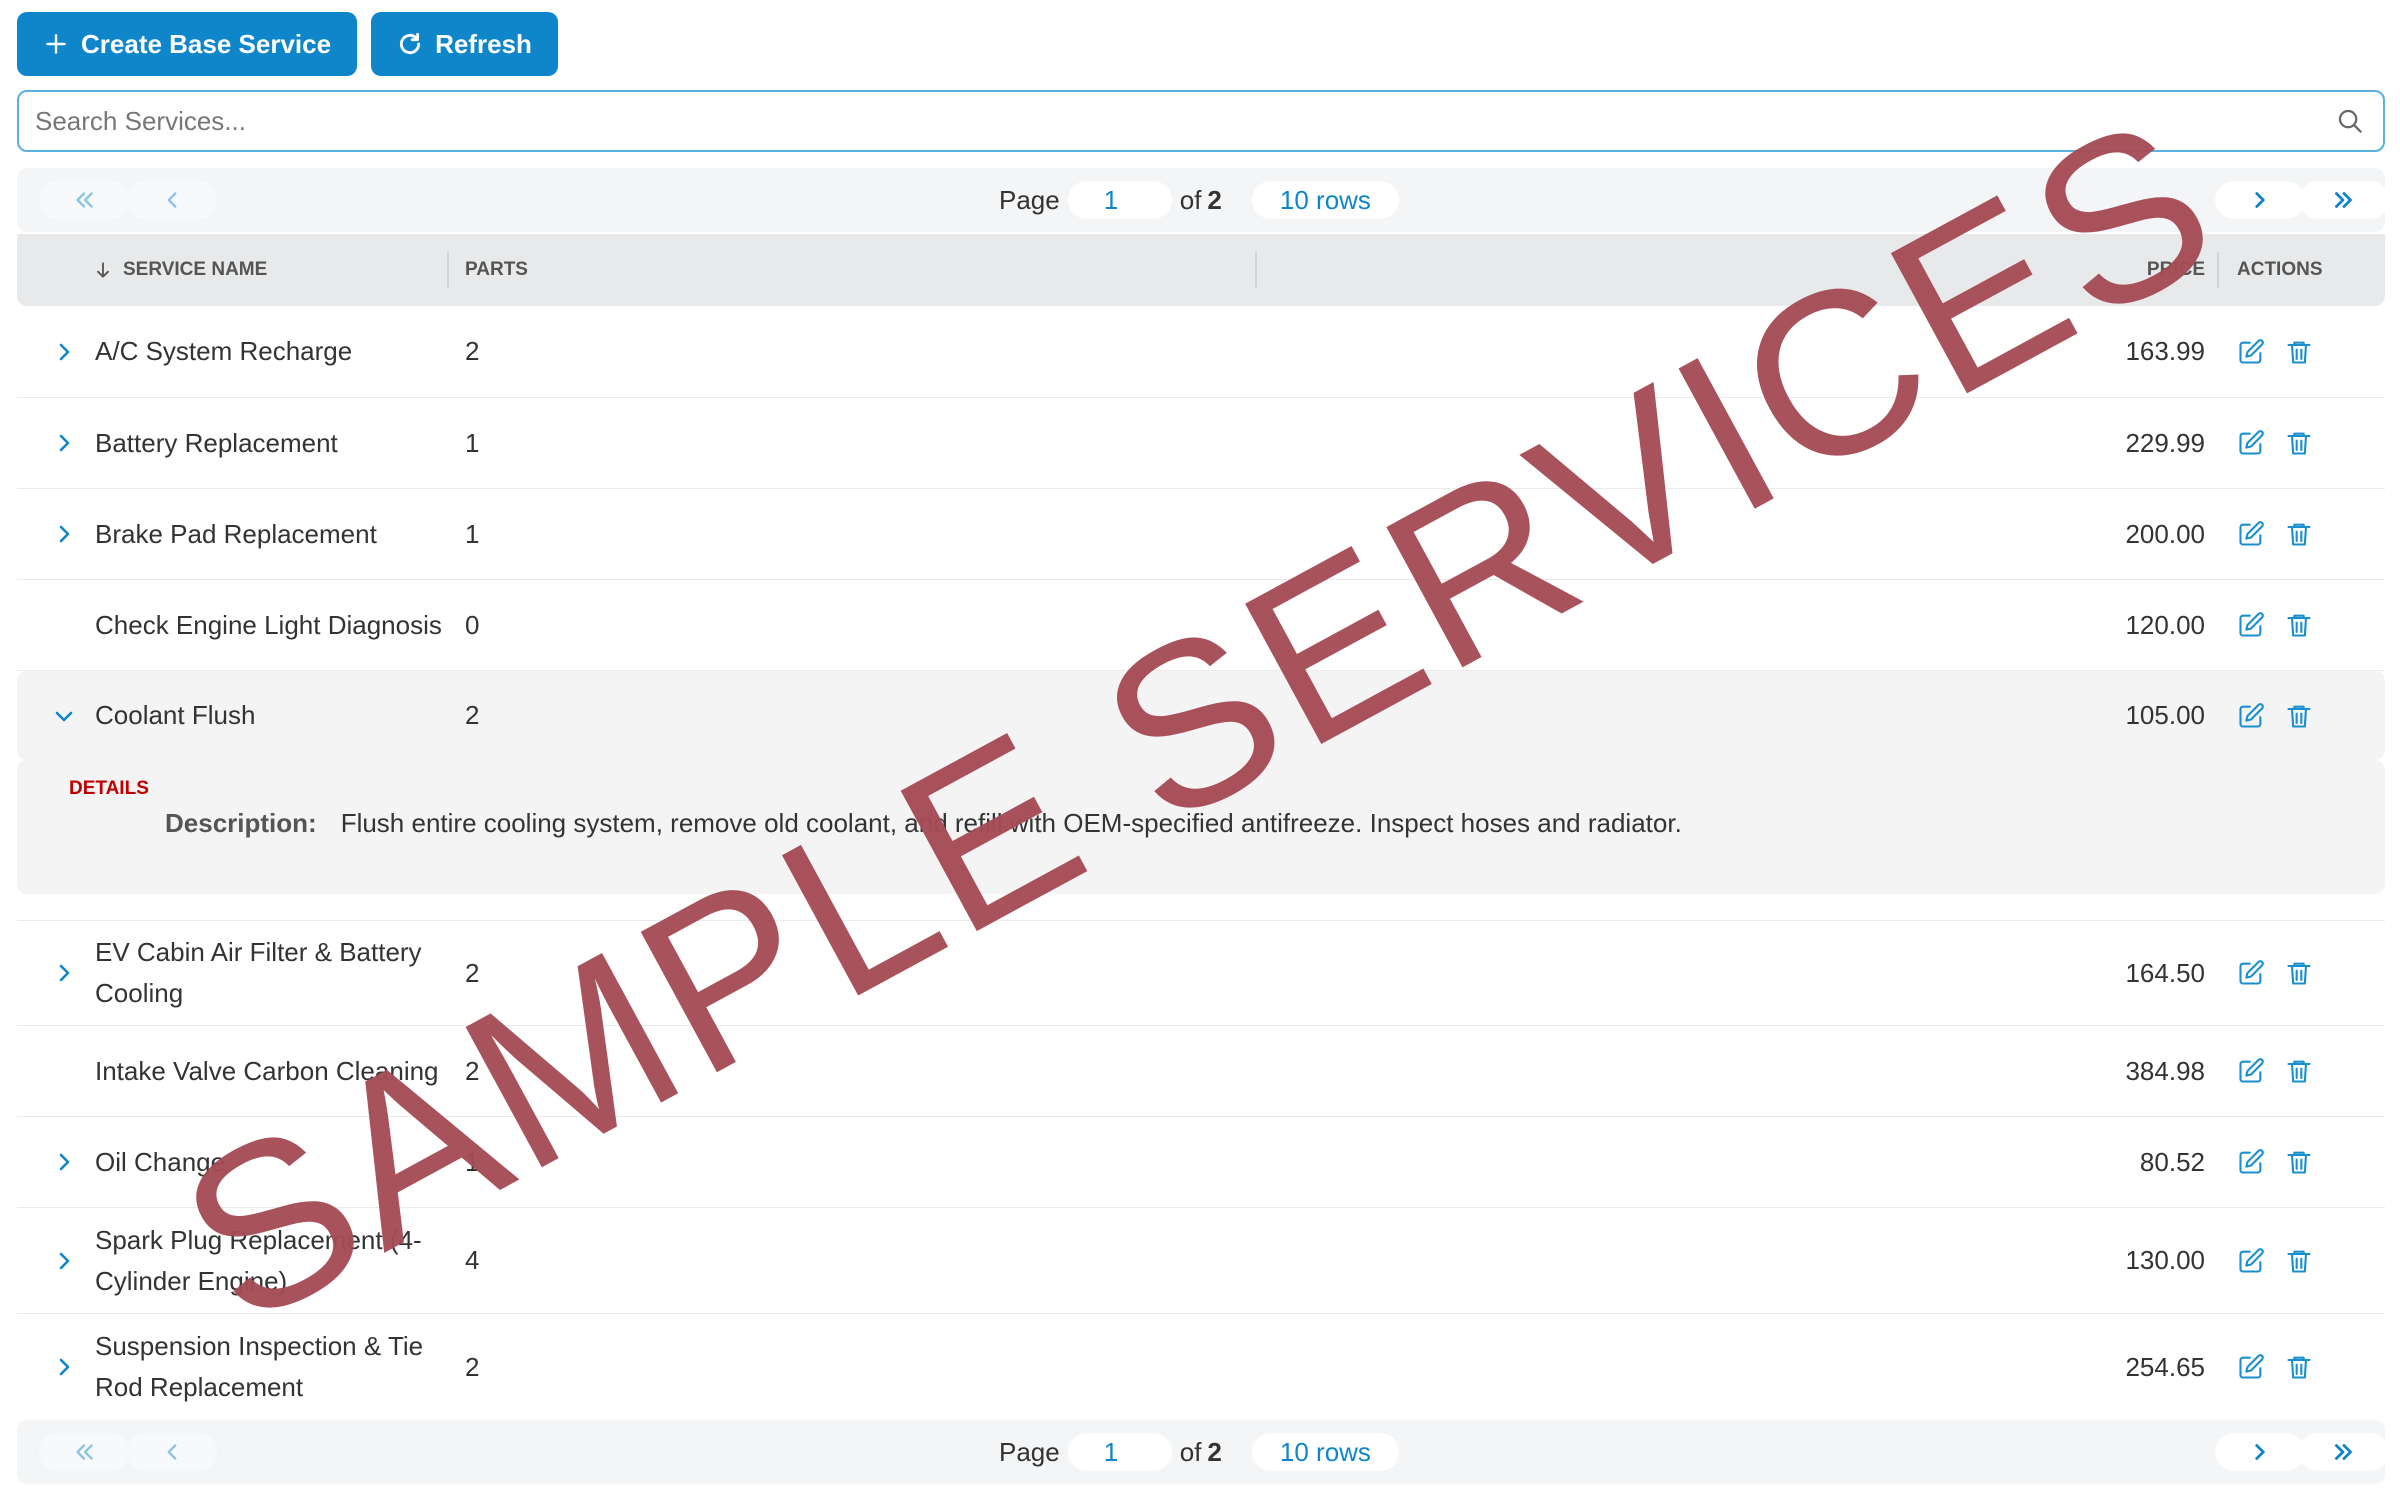 The height and width of the screenshot is (1502, 2400). I want to click on service-name: A/C System Recharge, so click(224, 351).